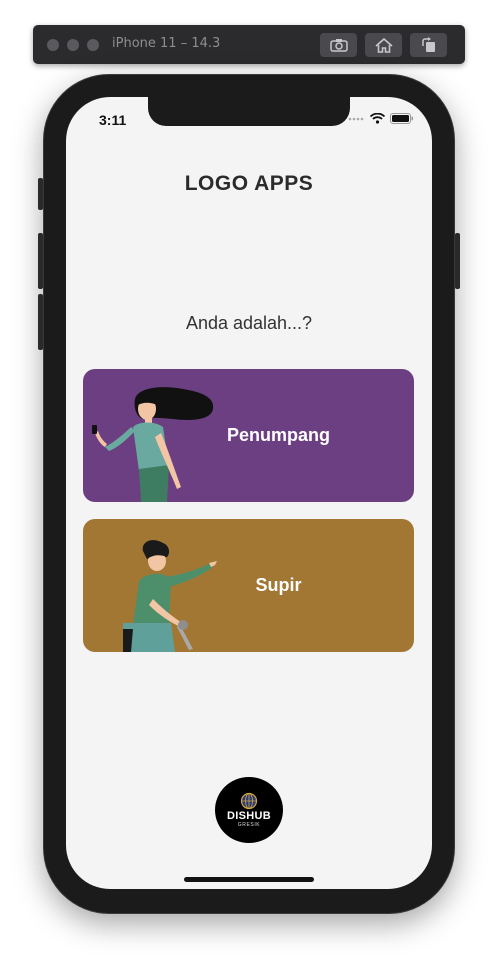  I want to click on signal-icon, so click(356, 118).